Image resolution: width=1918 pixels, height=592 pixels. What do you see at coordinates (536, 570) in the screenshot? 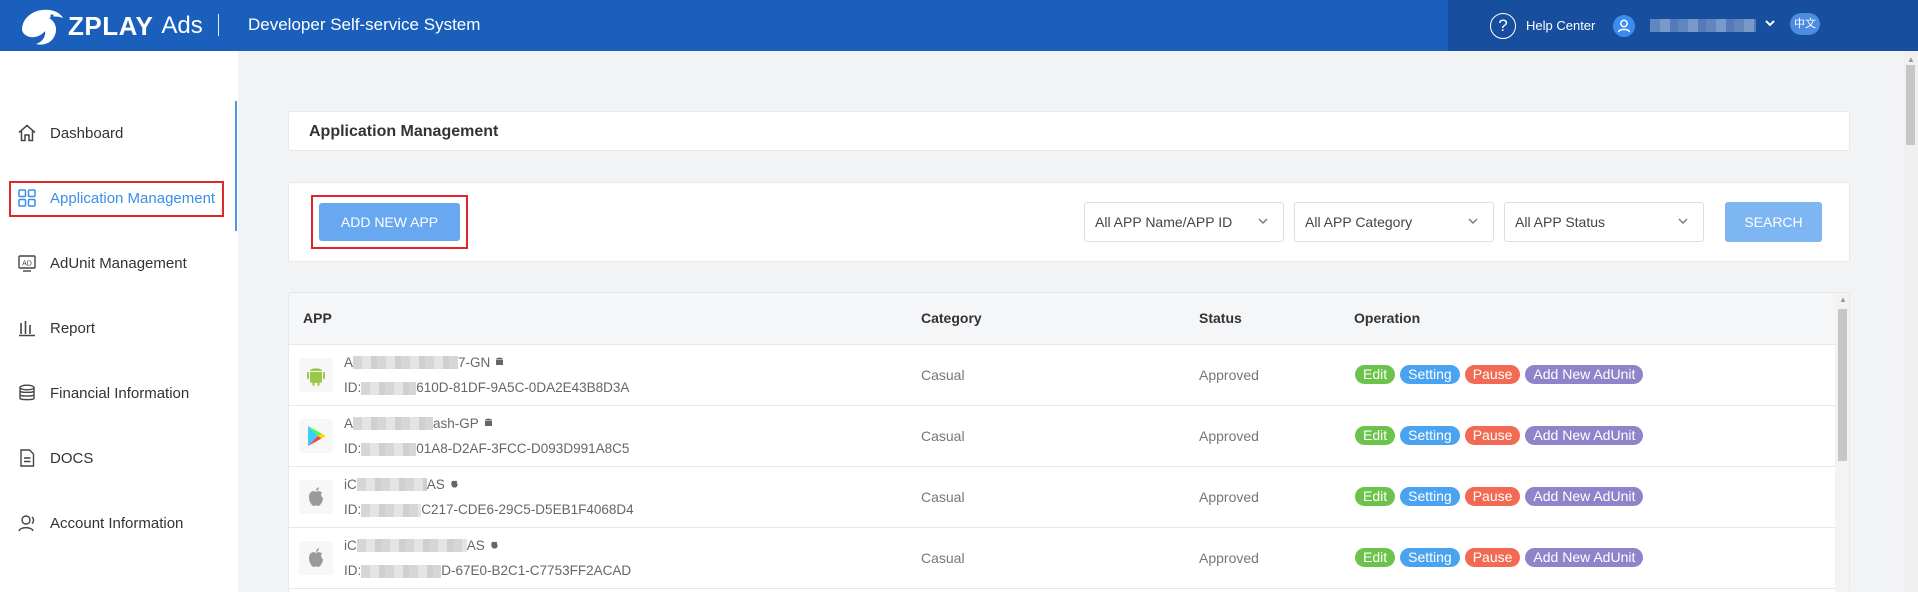
I see `app-id-value: D-67E0-B2C1-C7753FF2ACAD` at bounding box center [536, 570].